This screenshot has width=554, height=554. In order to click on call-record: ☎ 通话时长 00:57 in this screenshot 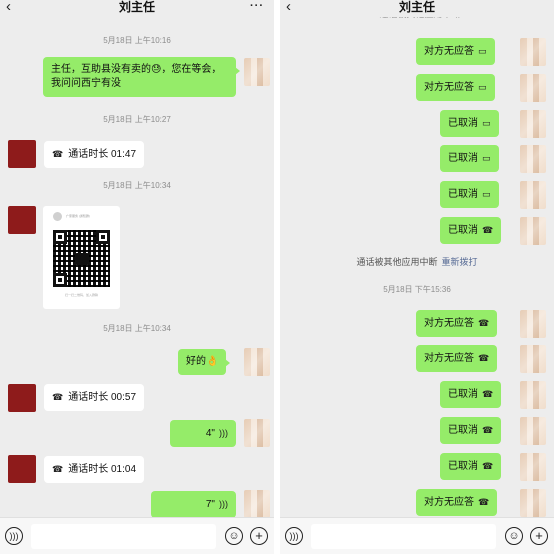, I will do `click(94, 397)`.